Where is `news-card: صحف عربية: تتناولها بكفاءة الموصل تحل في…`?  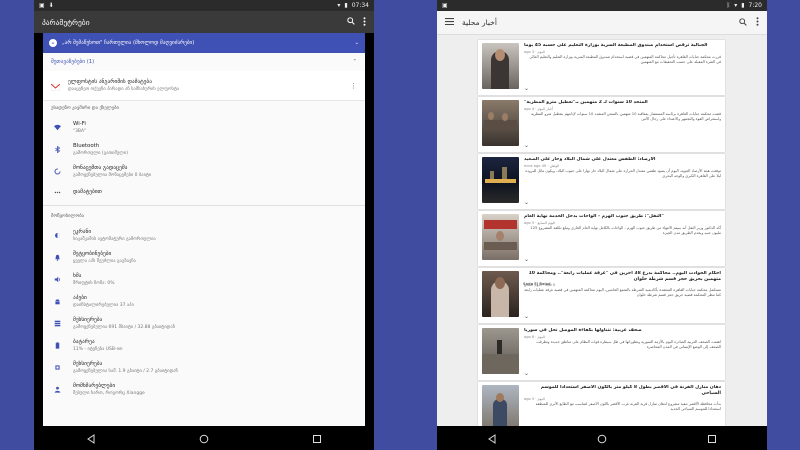
news-card: صحف عربية: تتناولها بكفاءة الموصل تحل في… is located at coordinates (601, 352).